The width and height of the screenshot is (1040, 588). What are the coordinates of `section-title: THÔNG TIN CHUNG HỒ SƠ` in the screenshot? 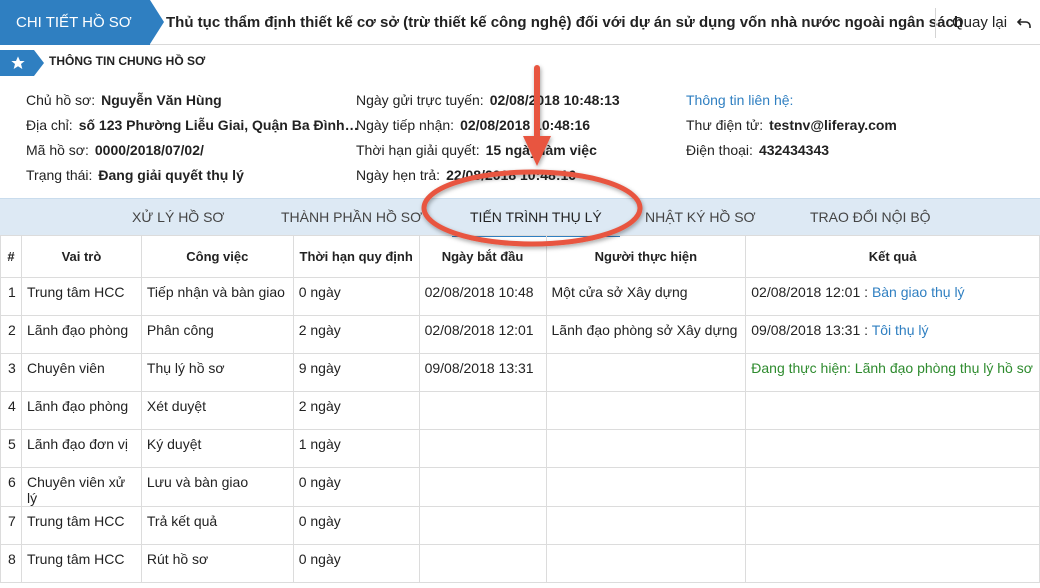 It's located at (127, 61).